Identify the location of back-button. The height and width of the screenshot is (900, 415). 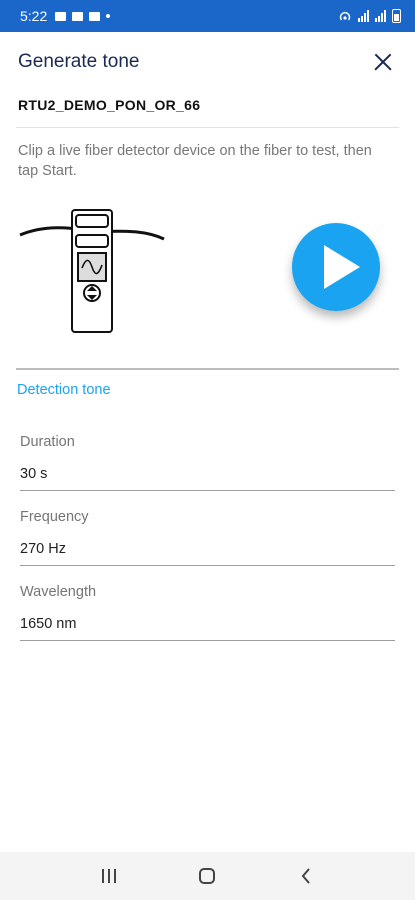
(306, 876).